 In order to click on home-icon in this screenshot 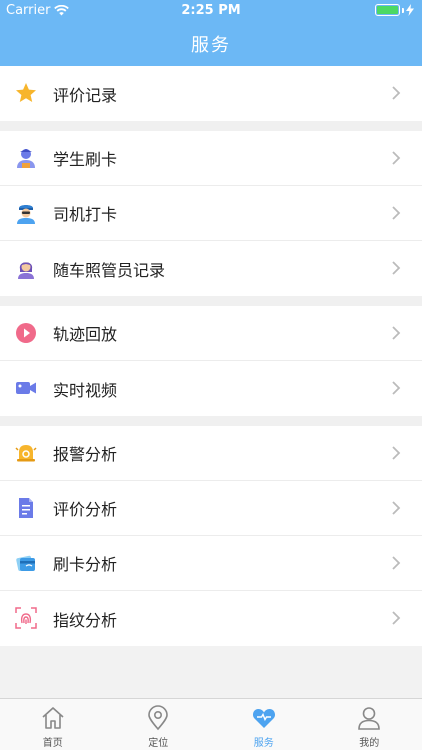, I will do `click(53, 718)`.